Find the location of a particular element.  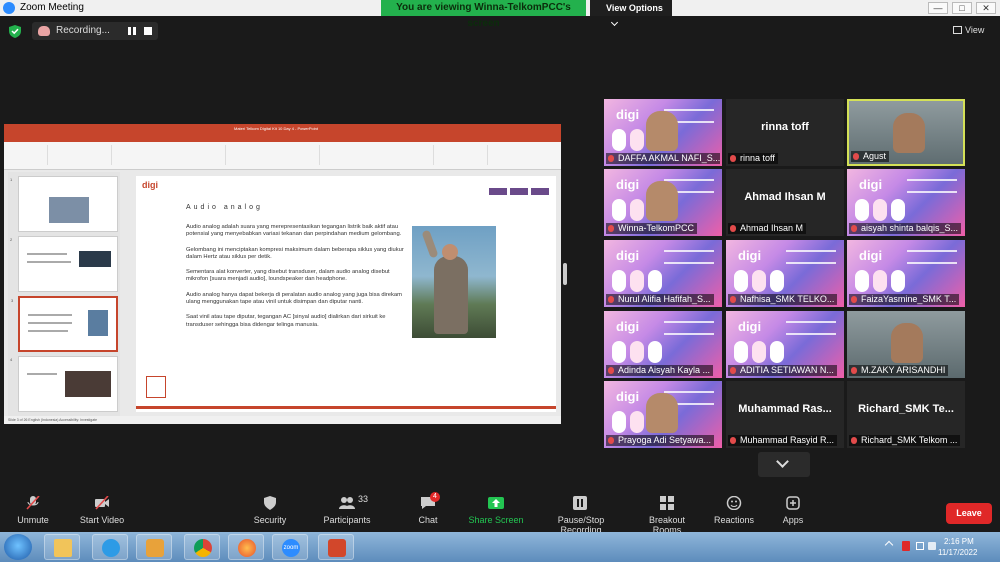

start-video-label: Start Video is located at coordinates (102, 520).